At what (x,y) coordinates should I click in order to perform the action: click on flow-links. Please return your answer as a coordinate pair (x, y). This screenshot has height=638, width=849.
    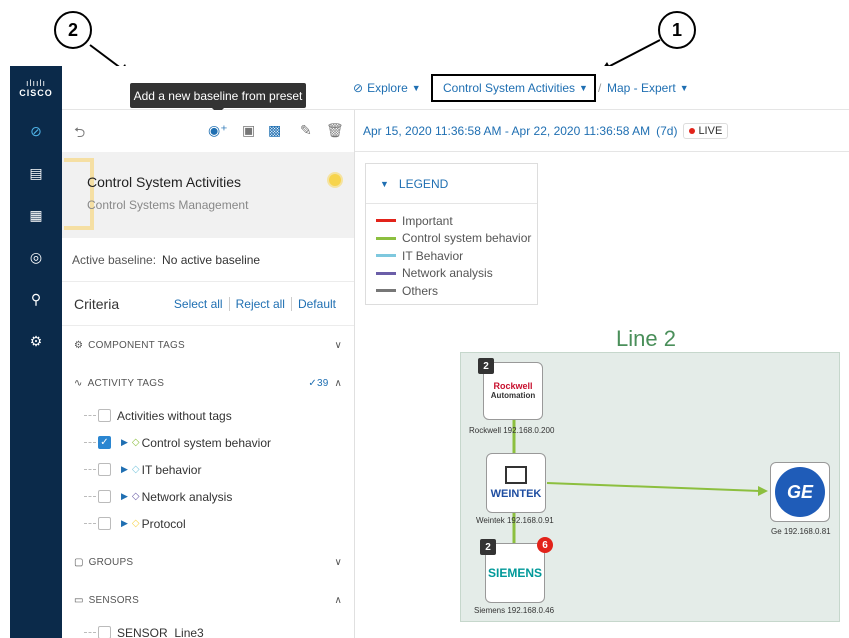
    Looking at the image, I should click on (640, 482).